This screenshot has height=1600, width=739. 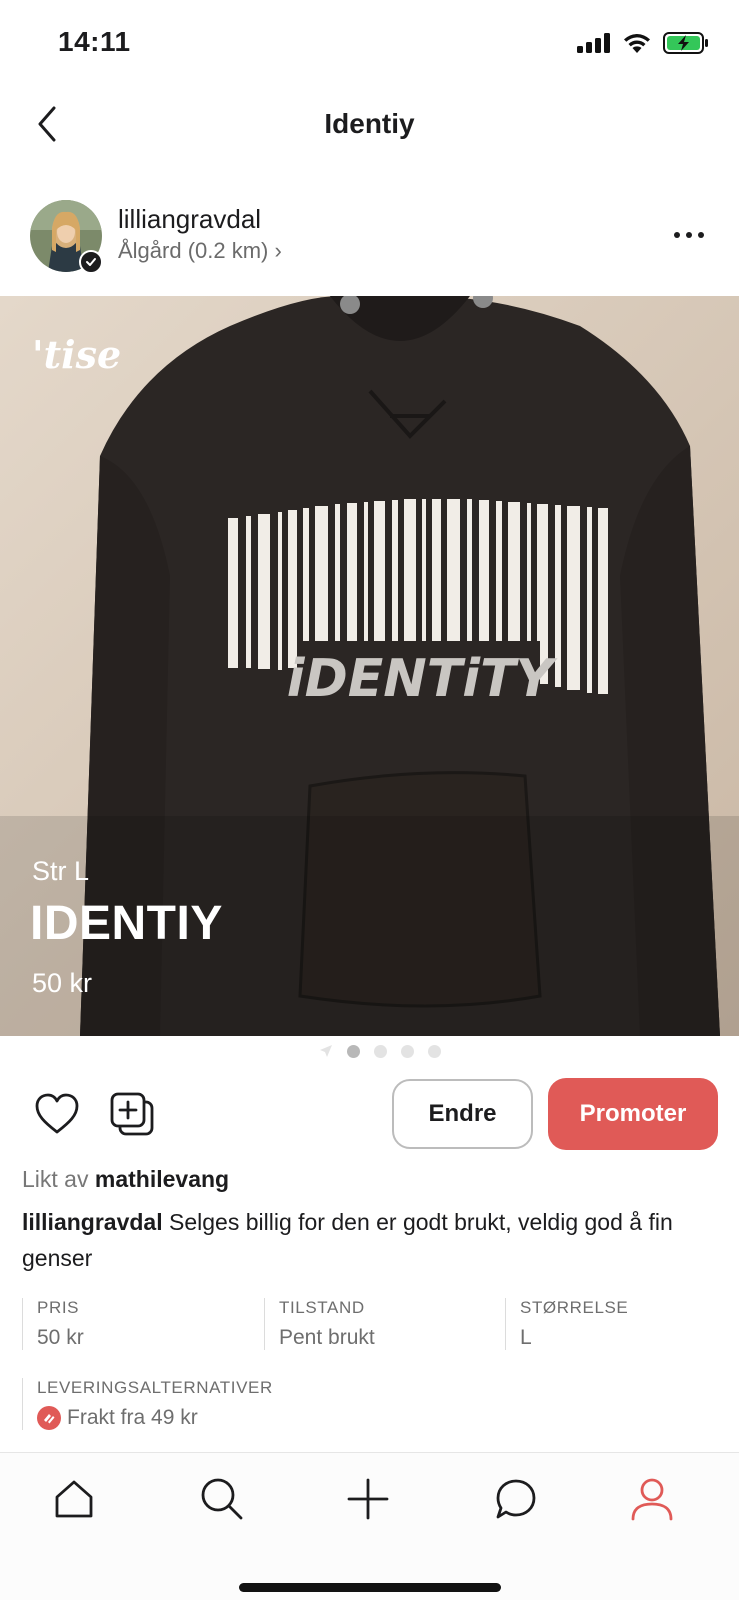 What do you see at coordinates (60, 1337) in the screenshot?
I see `detail-price-value: 50 kr` at bounding box center [60, 1337].